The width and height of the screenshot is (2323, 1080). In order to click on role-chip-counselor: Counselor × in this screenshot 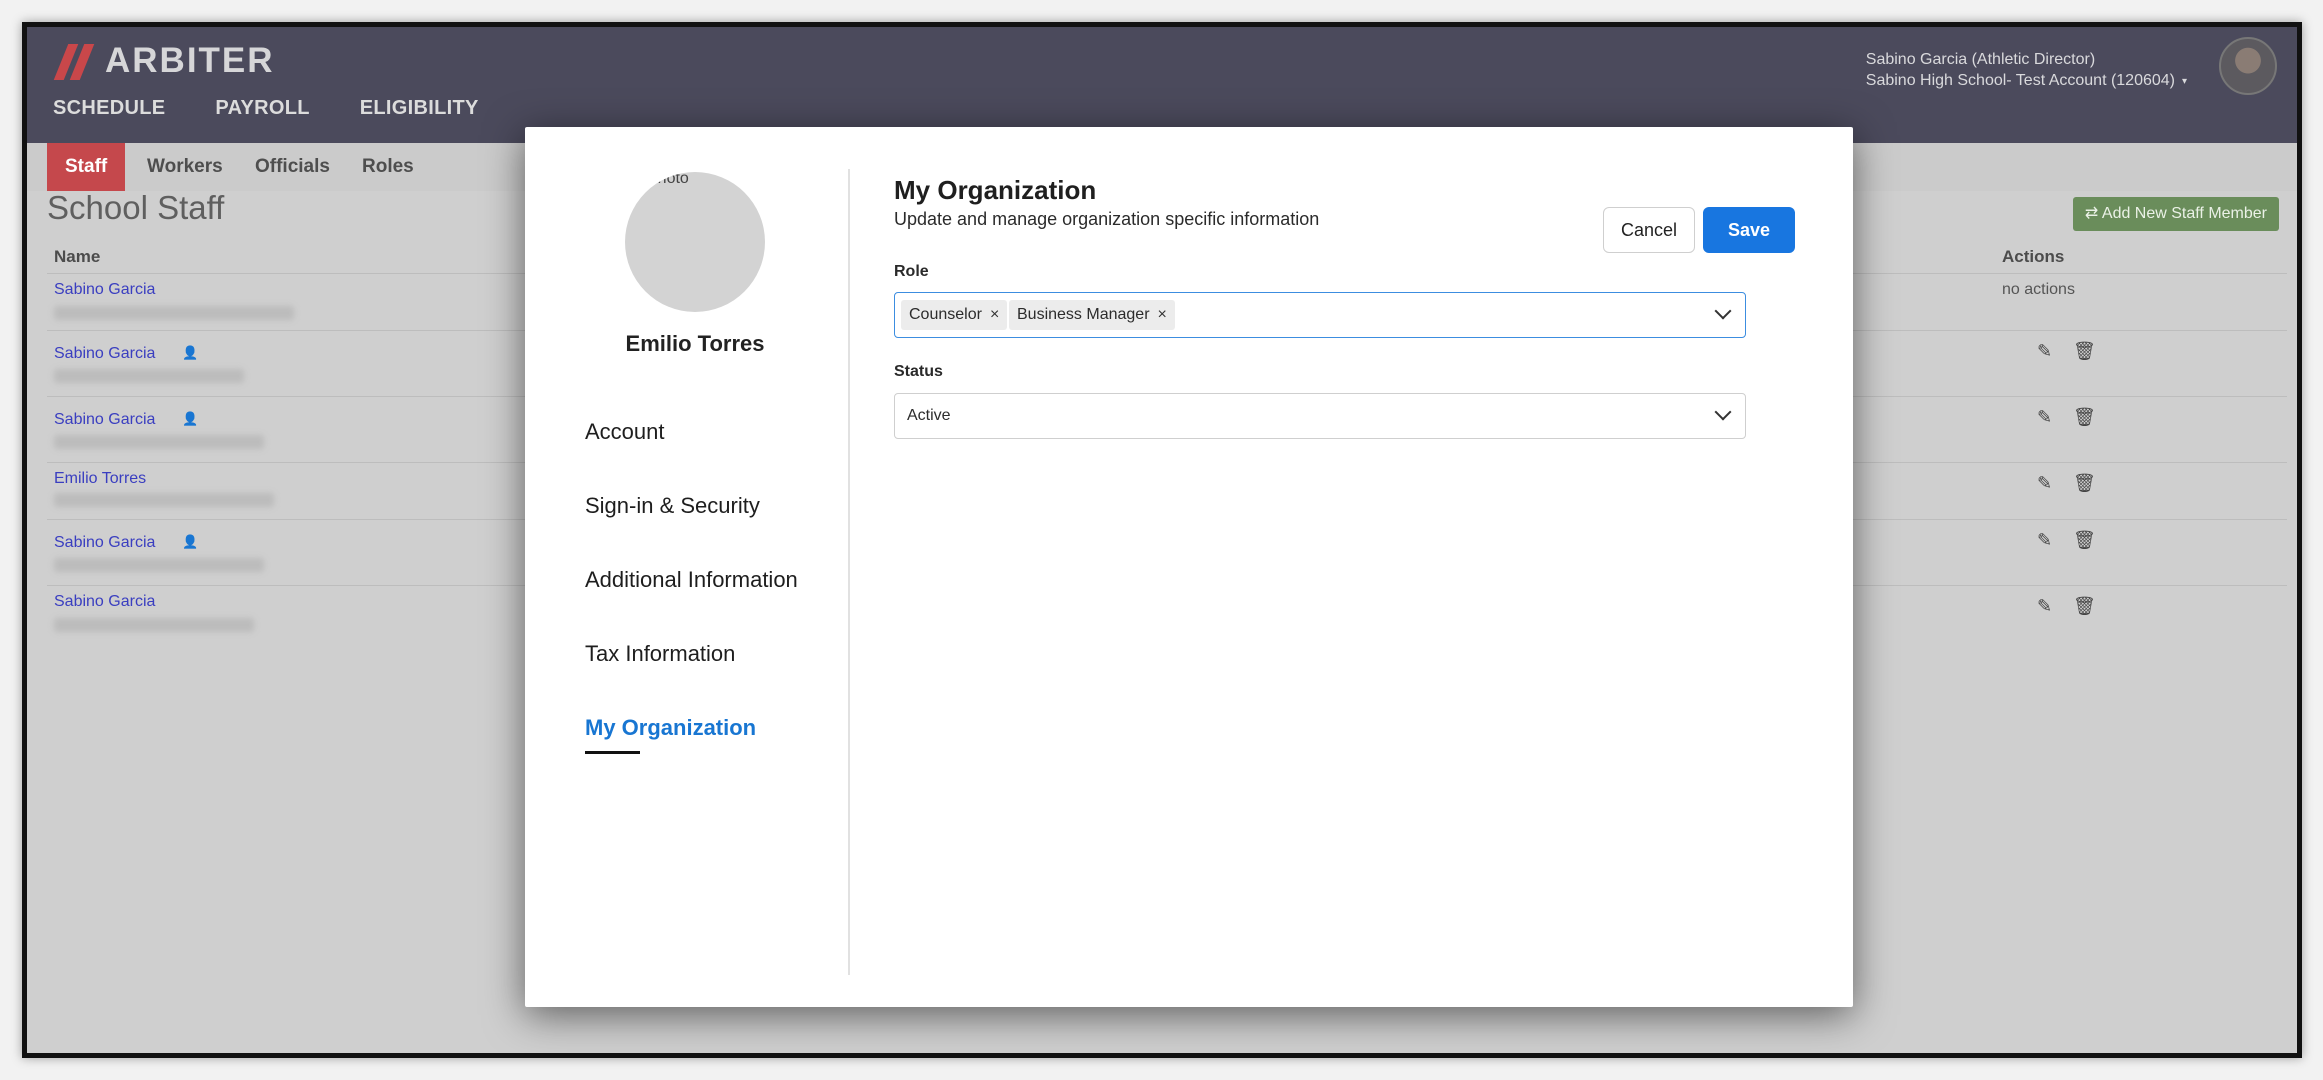, I will do `click(954, 315)`.